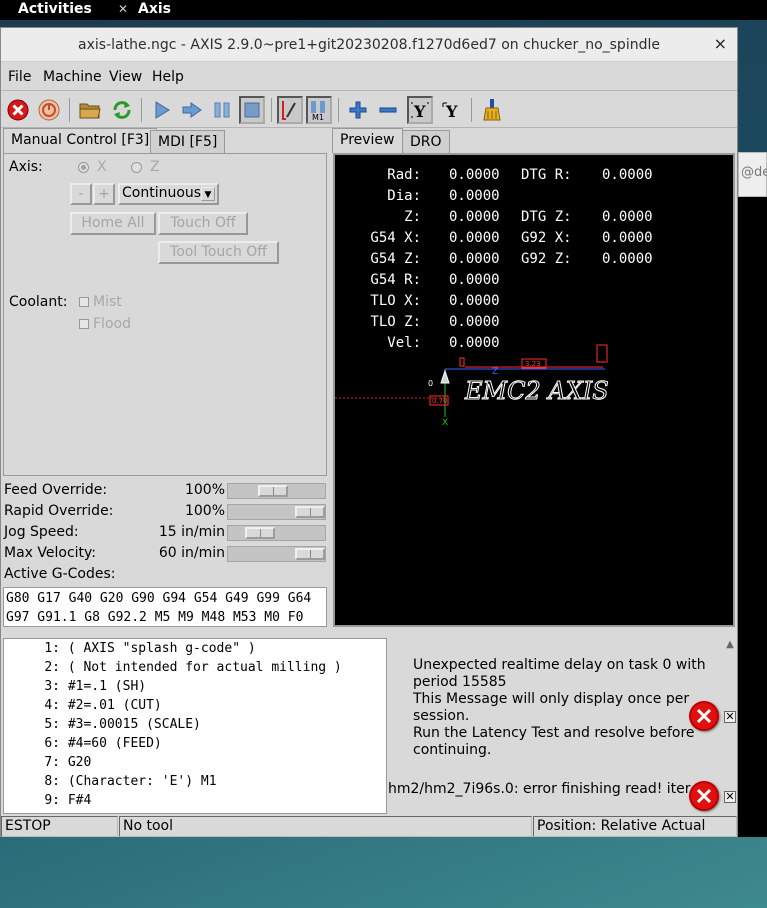 Image resolution: width=767 pixels, height=908 pixels. I want to click on max-velocity-value: 60 in/min, so click(191, 553).